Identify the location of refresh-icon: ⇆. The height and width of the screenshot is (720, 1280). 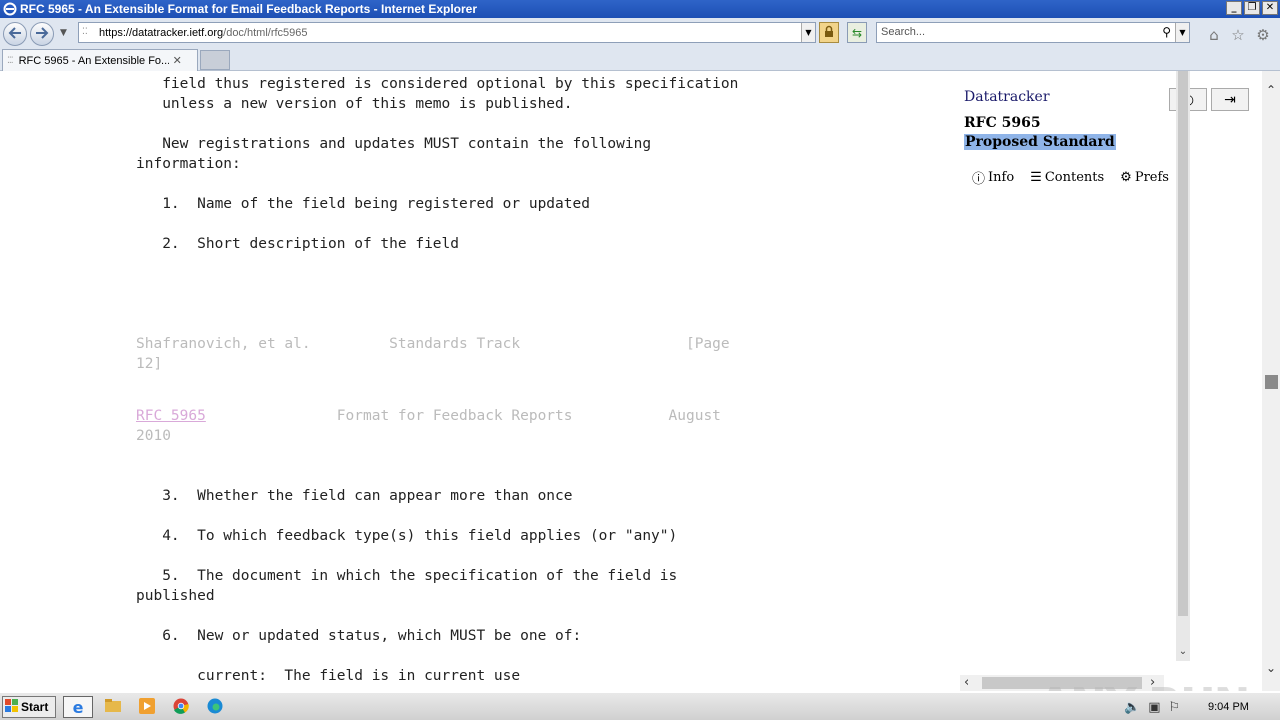
(857, 32).